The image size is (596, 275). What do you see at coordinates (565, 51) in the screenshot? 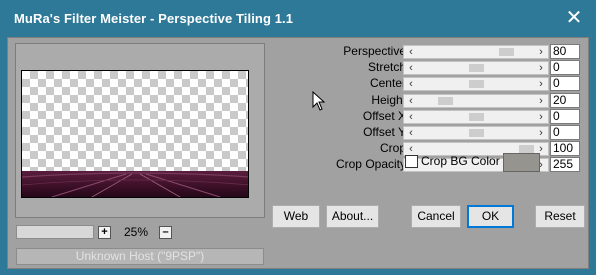
I see `slider-value-field: 80` at bounding box center [565, 51].